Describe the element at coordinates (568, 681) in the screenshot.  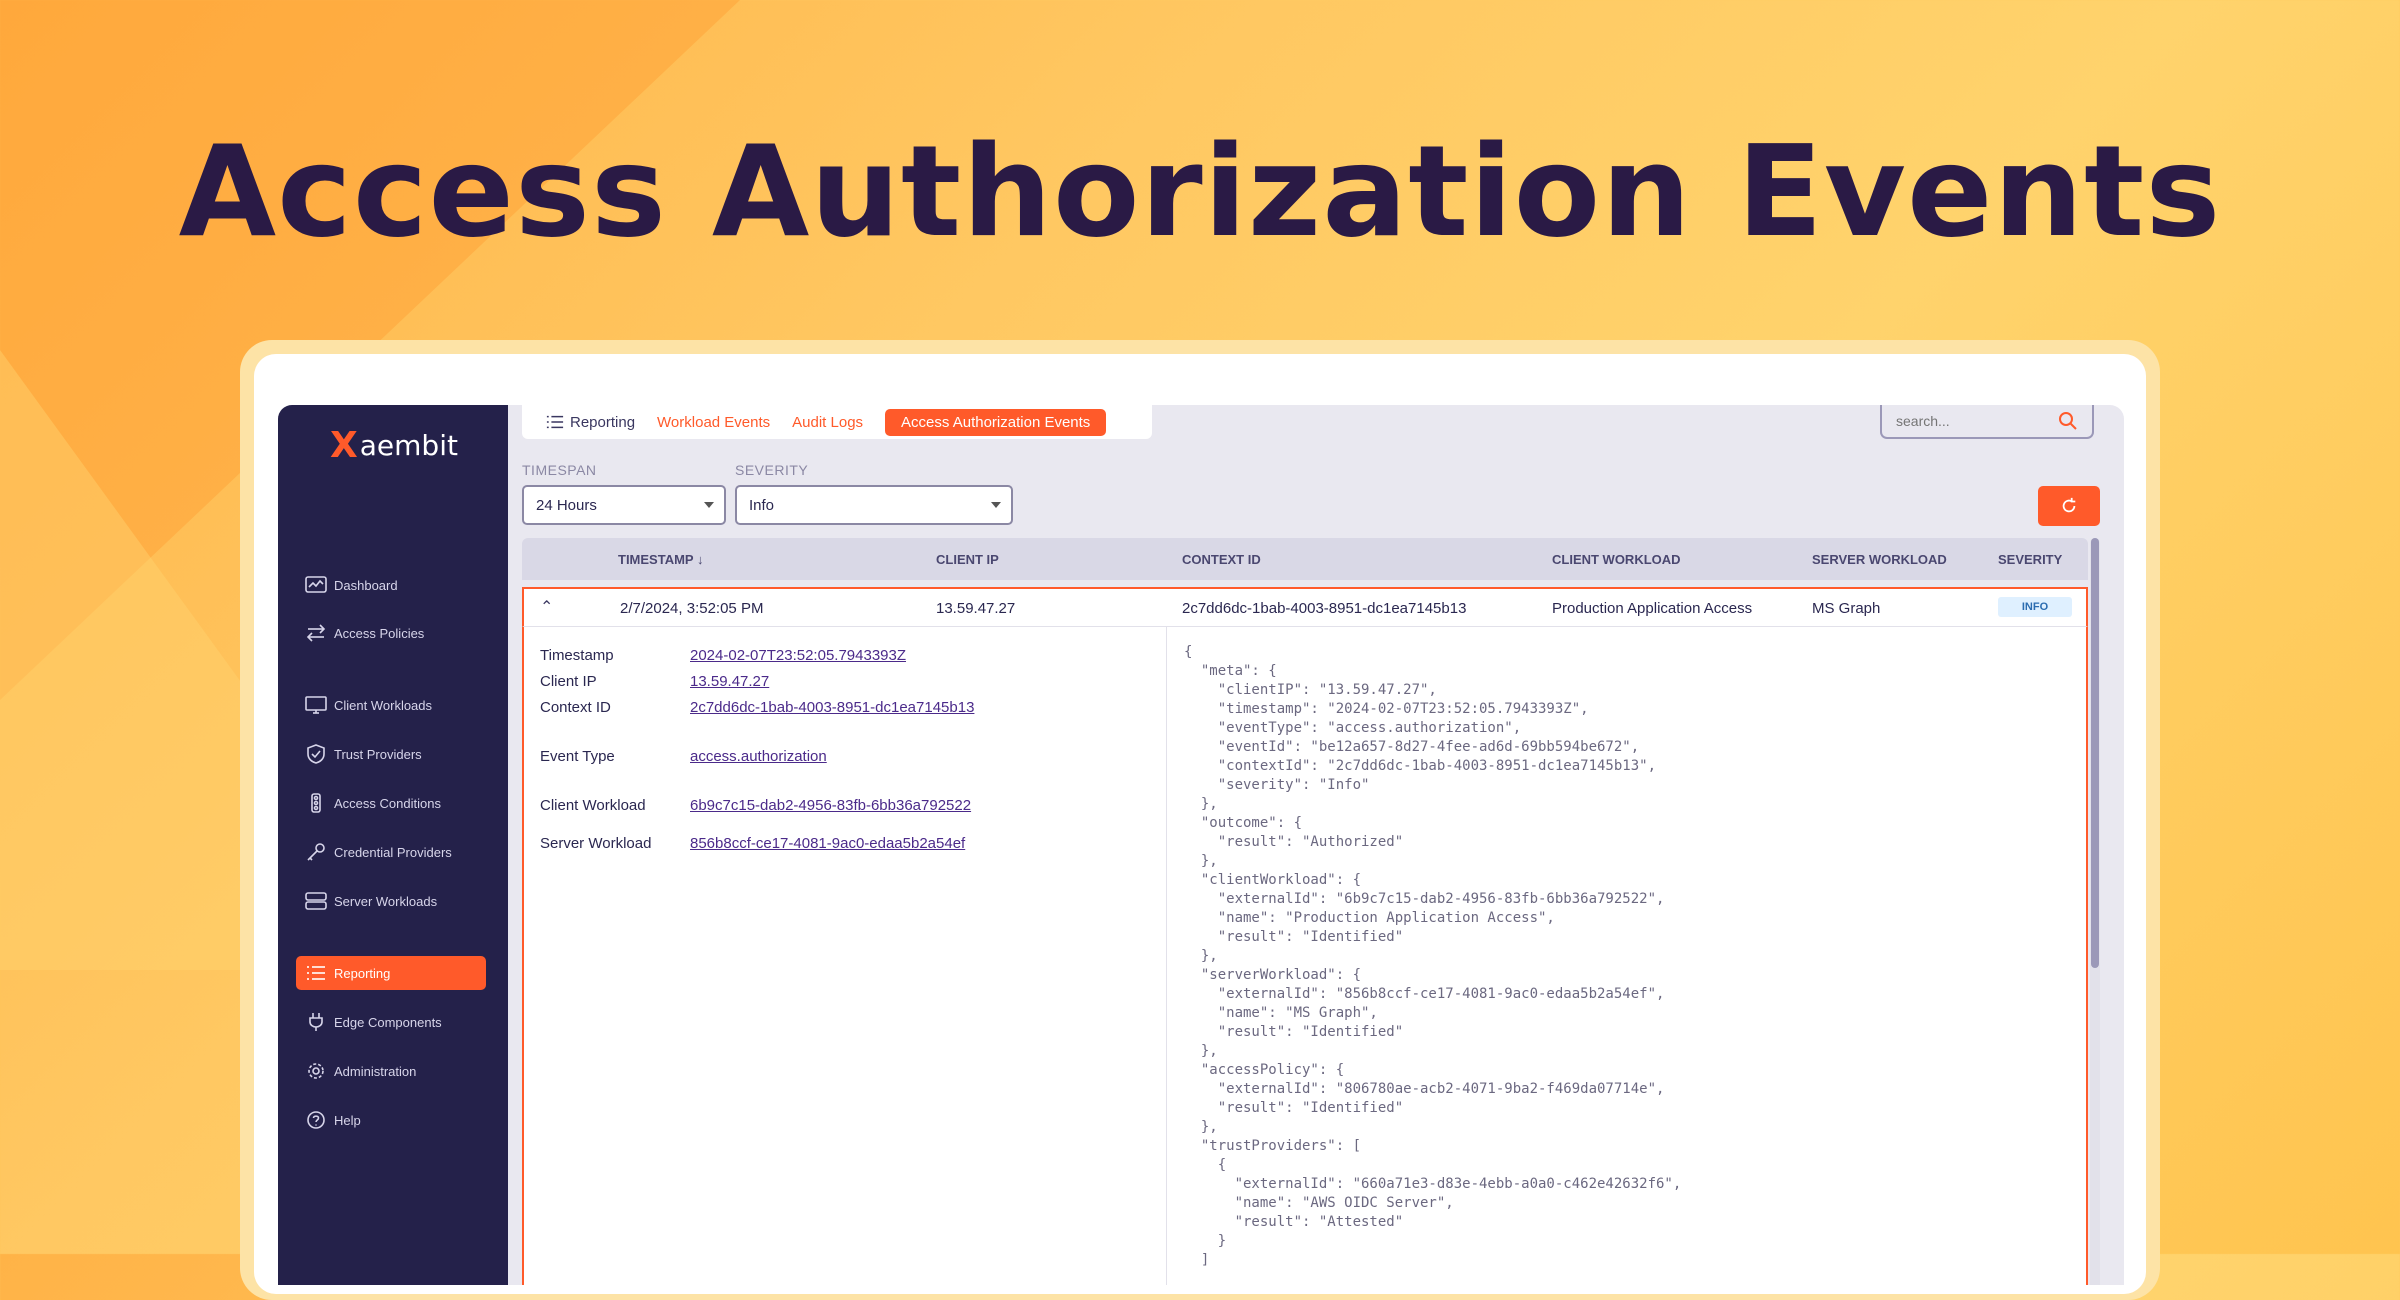
I see `detail-label-client-ip: Client IP` at that location.